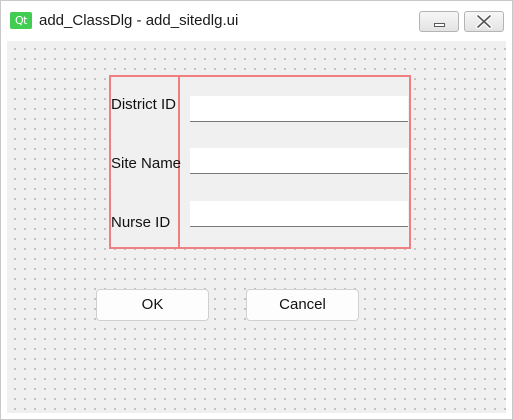 This screenshot has height=420, width=513. I want to click on qt-logo-icon: Qt, so click(21, 20).